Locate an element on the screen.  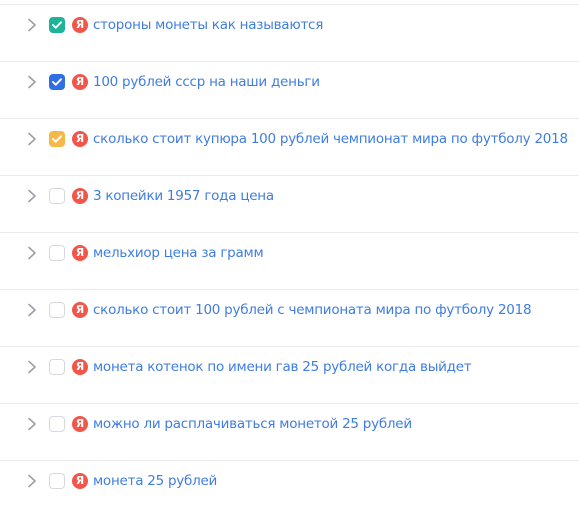
query-link: монета 25 рублей is located at coordinates (155, 481).